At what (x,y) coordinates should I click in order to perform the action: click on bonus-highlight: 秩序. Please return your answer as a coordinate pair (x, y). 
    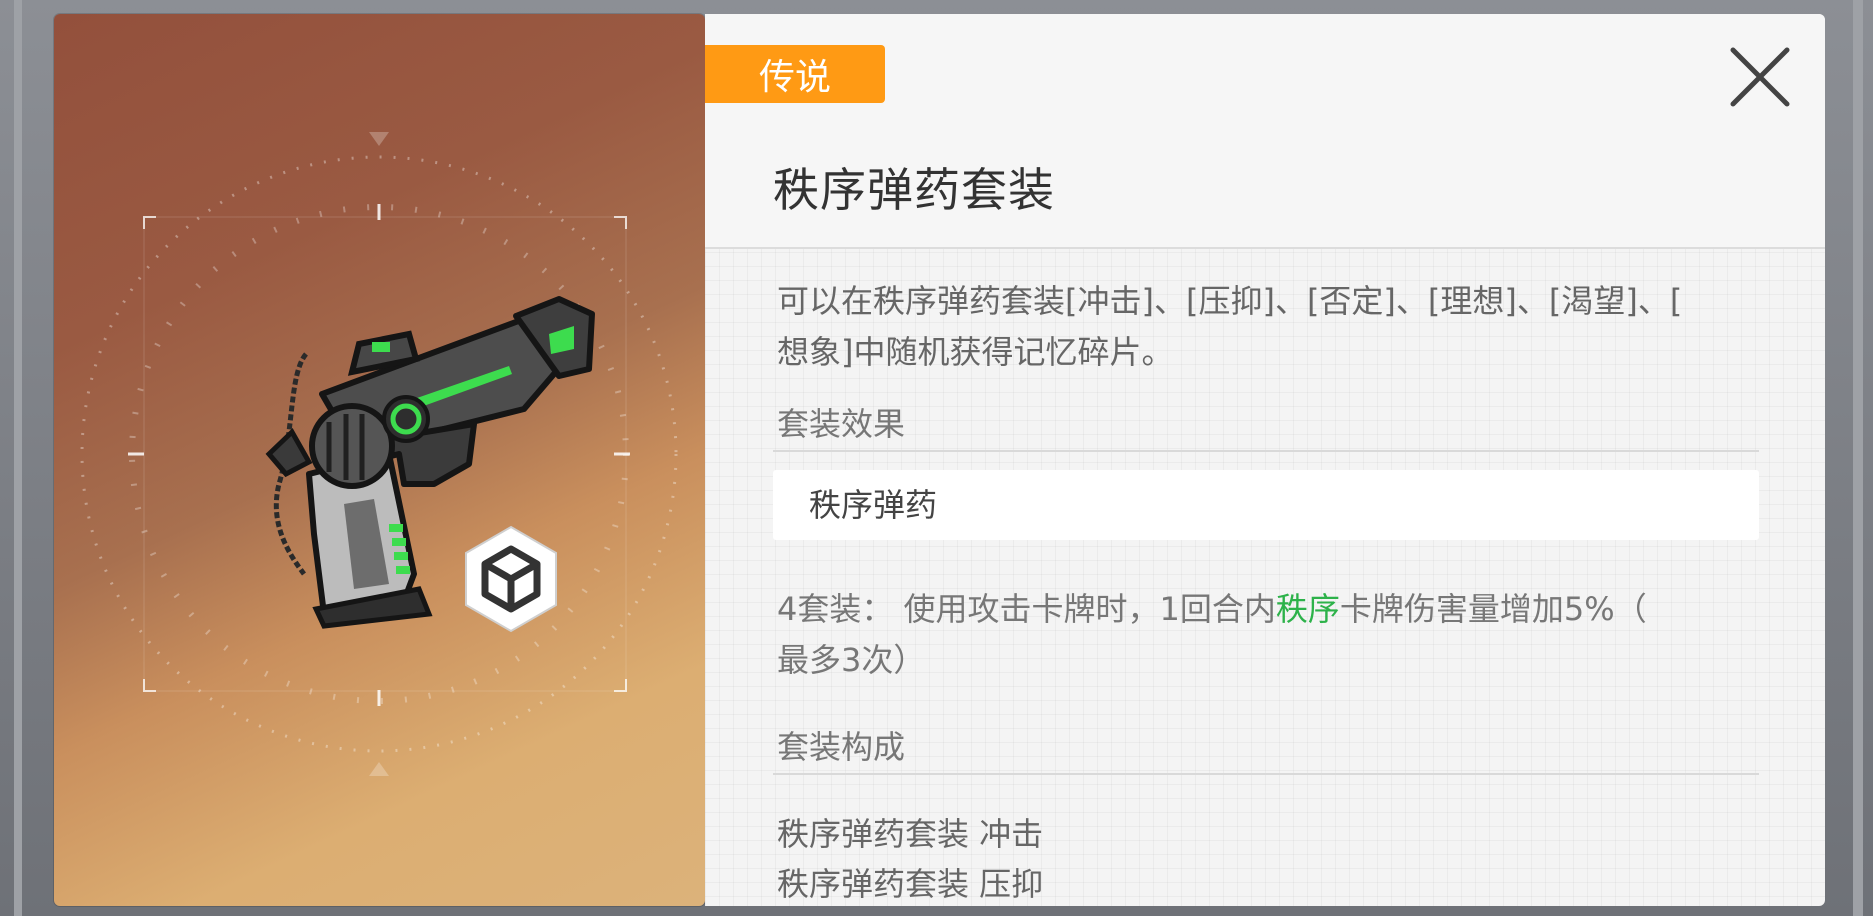
    Looking at the image, I should click on (1307, 609).